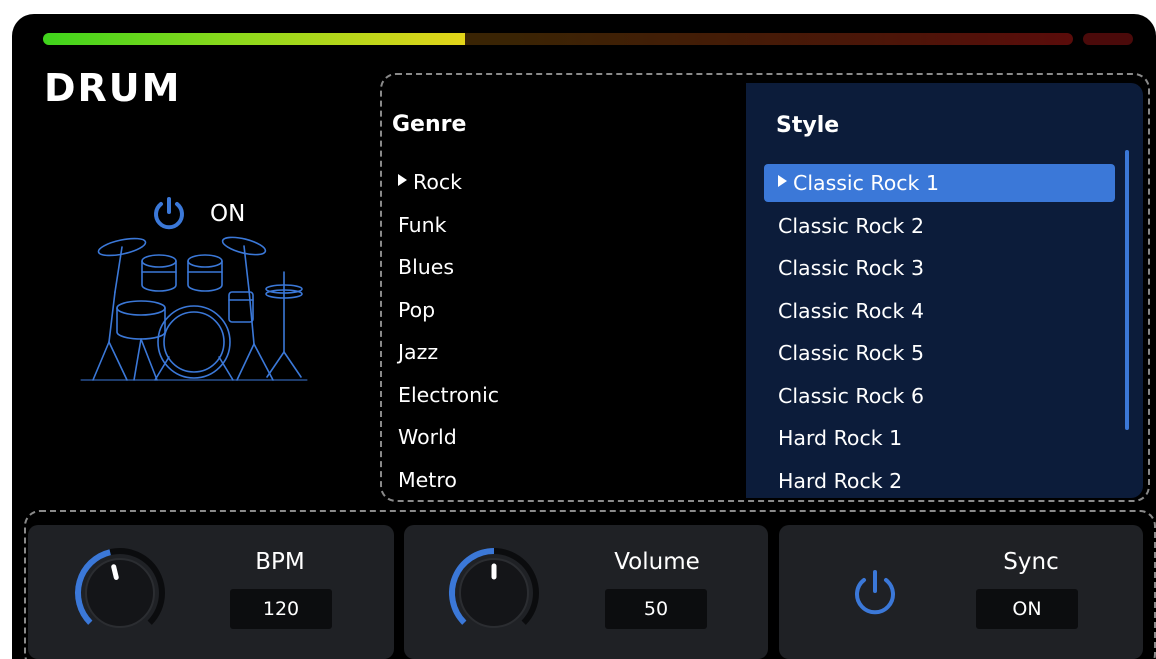 This screenshot has height=659, width=1156. What do you see at coordinates (254, 39) in the screenshot?
I see `level-meter-fill` at bounding box center [254, 39].